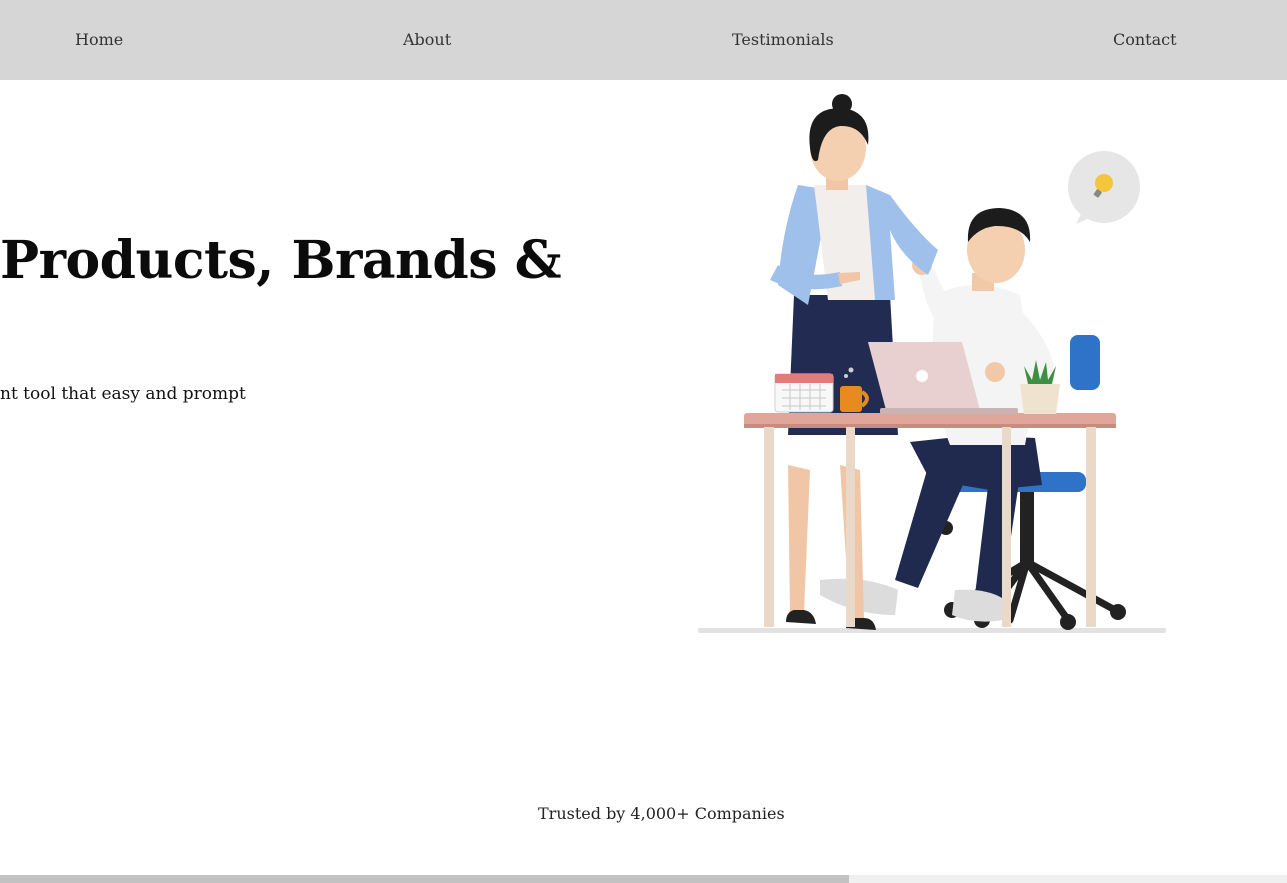 This screenshot has height=883, width=1287. I want to click on top-navigation: Home About Testimonials Contact, so click(643, 40).